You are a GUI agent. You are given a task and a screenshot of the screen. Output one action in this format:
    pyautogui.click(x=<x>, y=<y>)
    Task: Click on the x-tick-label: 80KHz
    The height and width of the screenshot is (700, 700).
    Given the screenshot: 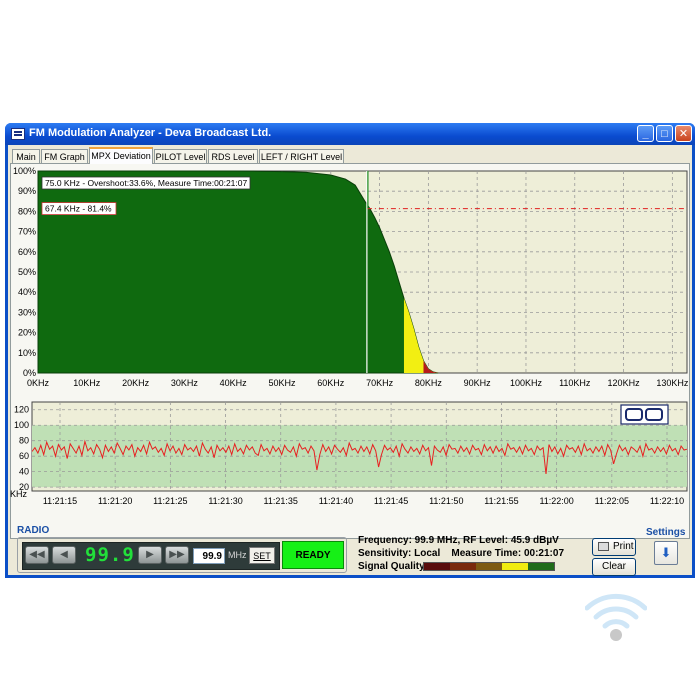 What is the action you would take?
    pyautogui.click(x=429, y=383)
    